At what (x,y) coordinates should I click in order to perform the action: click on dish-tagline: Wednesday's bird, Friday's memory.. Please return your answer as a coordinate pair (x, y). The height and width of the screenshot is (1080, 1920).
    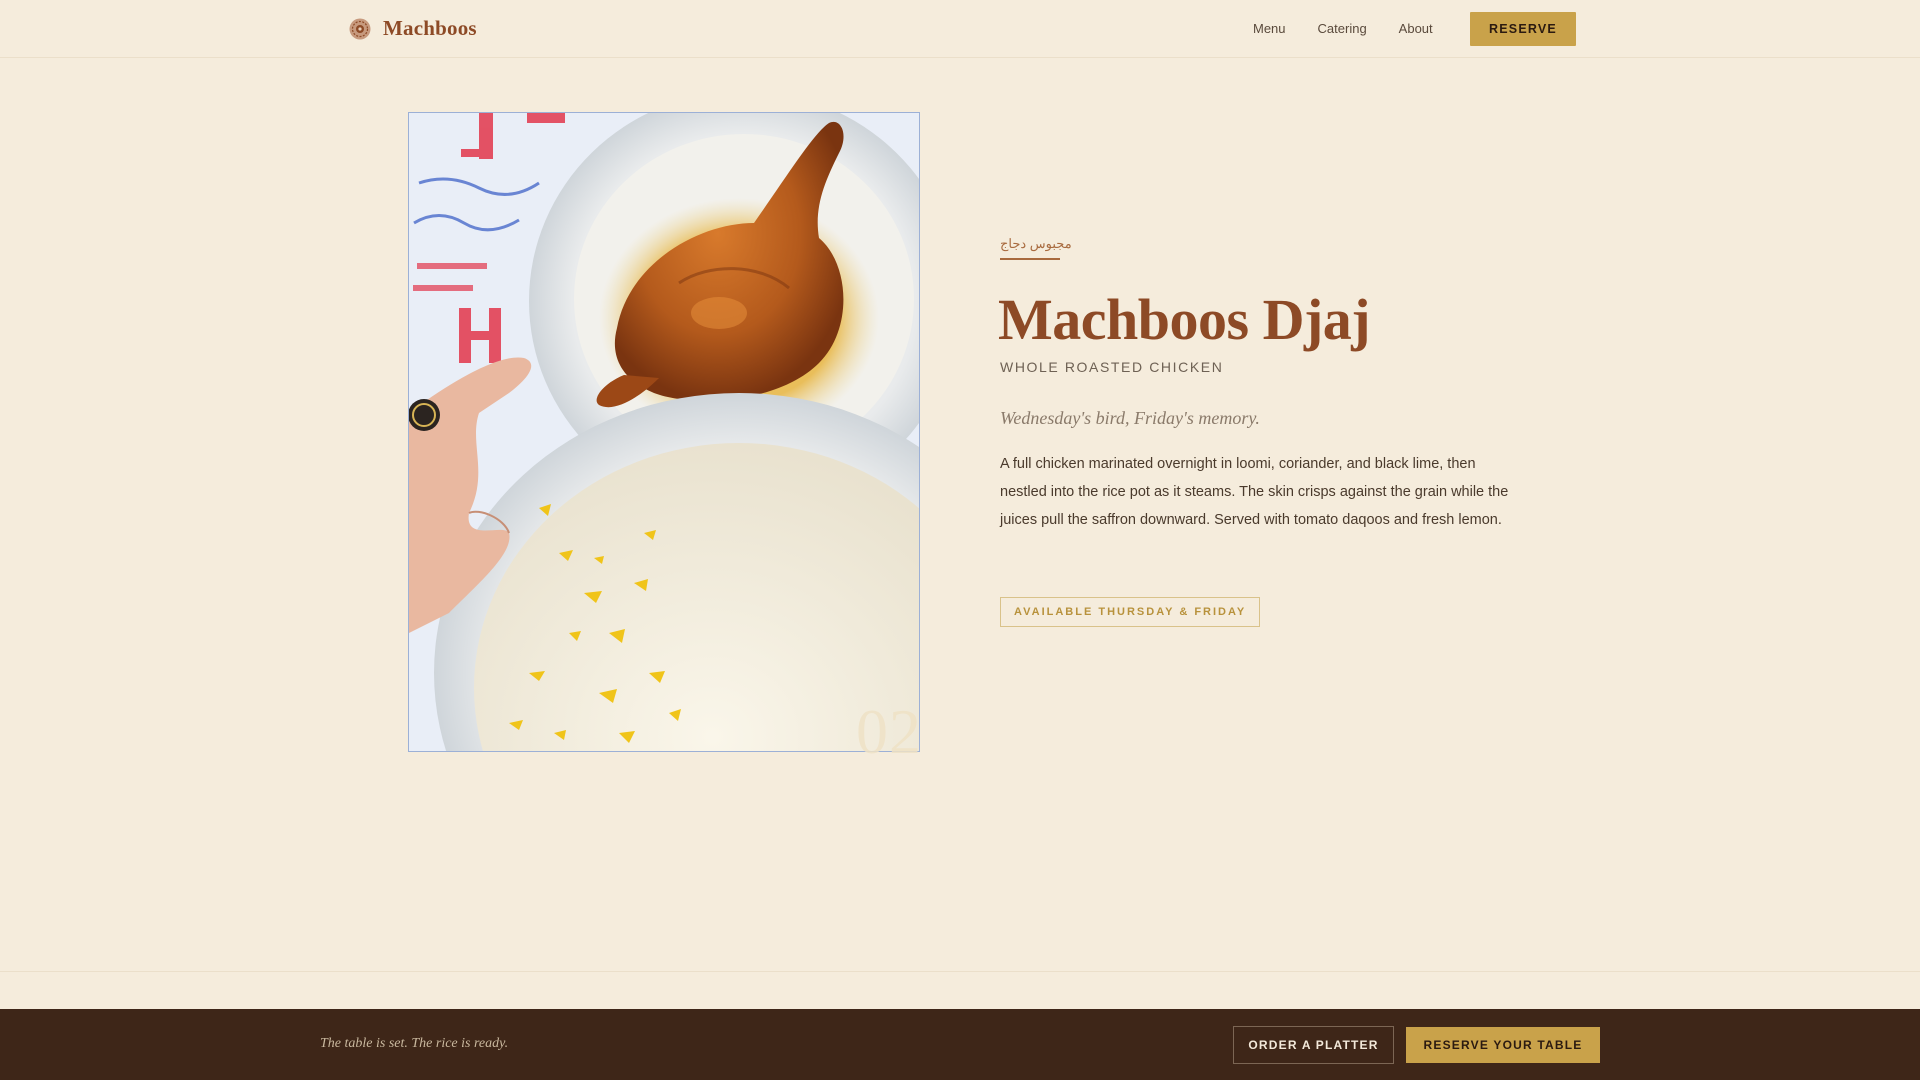
    Looking at the image, I should click on (1130, 418).